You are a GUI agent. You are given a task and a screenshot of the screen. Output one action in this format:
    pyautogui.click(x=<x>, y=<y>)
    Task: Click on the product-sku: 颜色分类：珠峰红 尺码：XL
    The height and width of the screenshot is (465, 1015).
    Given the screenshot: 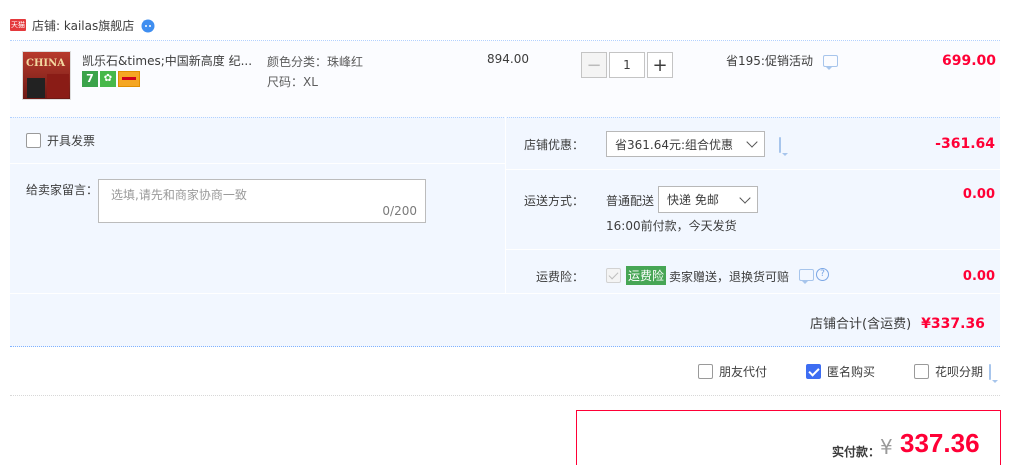 What is the action you would take?
    pyautogui.click(x=315, y=72)
    